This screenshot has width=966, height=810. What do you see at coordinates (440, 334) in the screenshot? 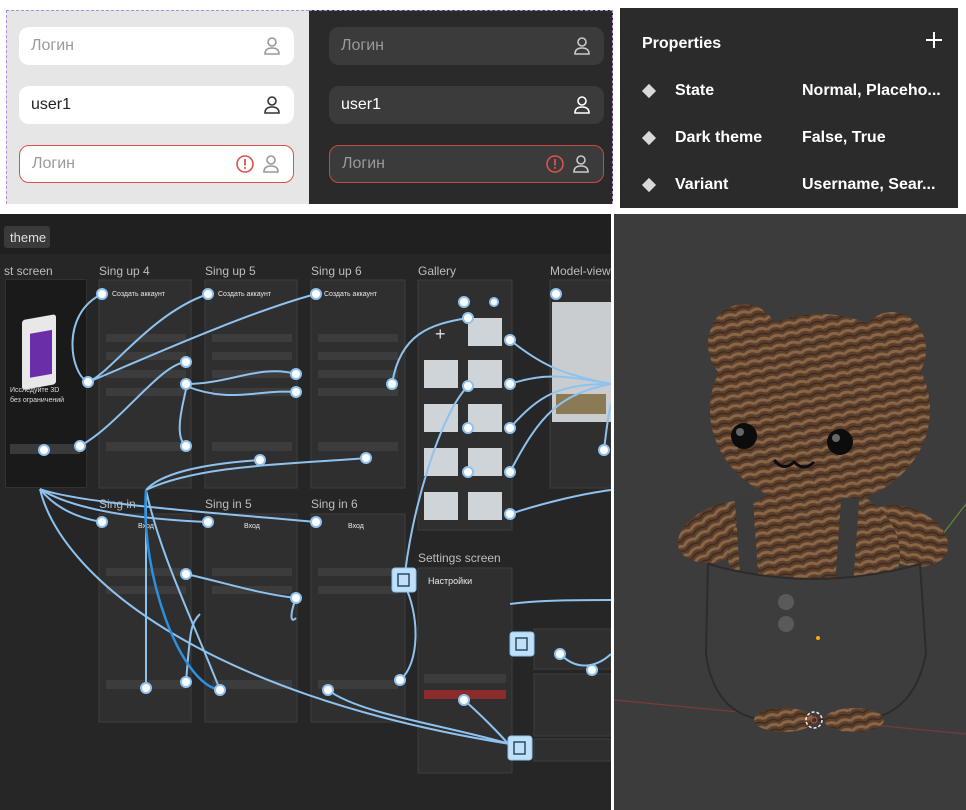
I see `add-icon: +` at bounding box center [440, 334].